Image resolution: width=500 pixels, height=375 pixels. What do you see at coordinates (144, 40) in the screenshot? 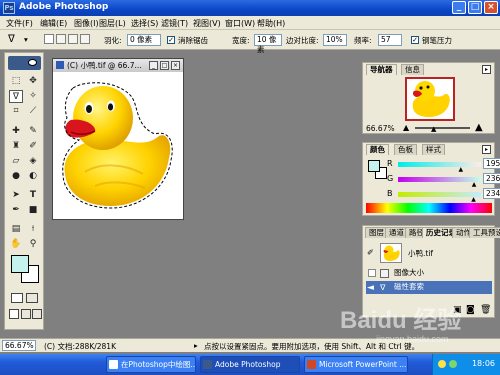
I see `feather-input: 0 像素` at bounding box center [144, 40].